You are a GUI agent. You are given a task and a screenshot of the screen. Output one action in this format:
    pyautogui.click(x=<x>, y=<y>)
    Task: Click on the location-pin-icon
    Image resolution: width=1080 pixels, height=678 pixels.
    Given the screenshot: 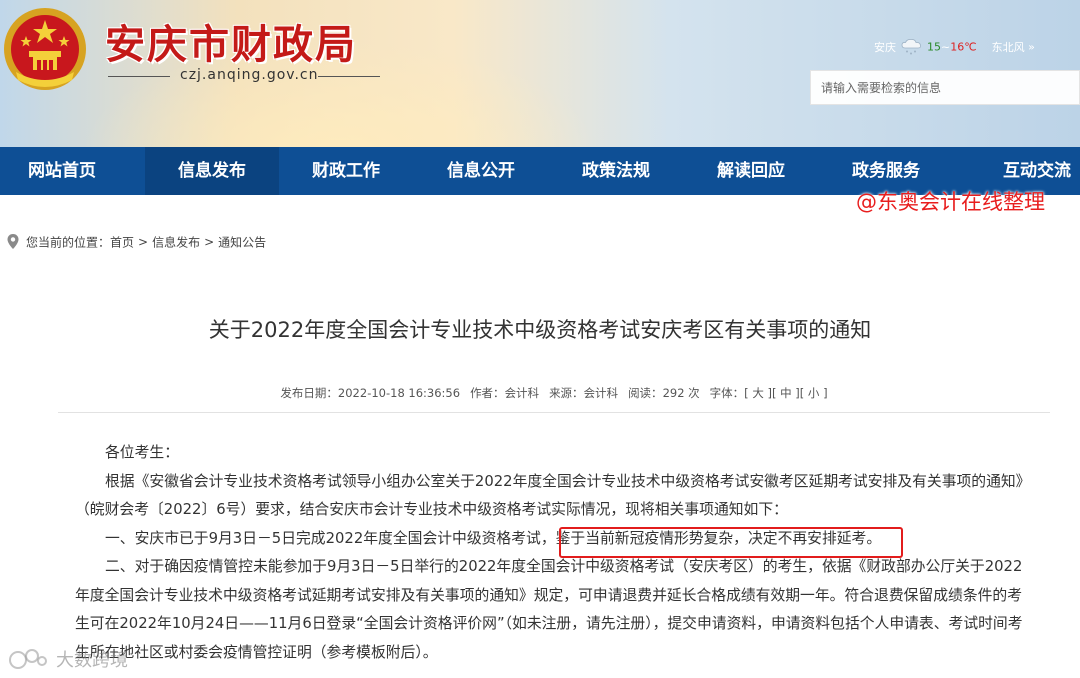 What is the action you would take?
    pyautogui.click(x=13, y=241)
    